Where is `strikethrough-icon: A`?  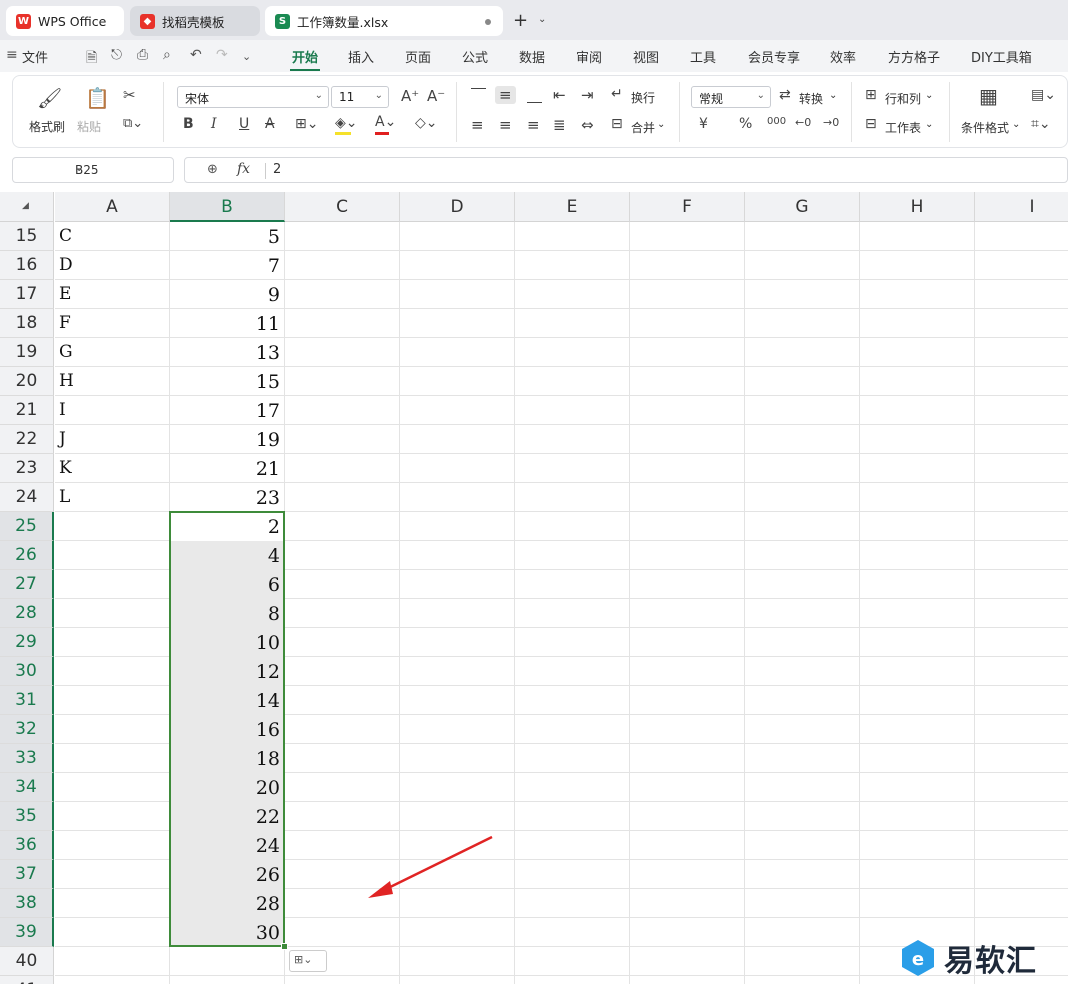
strikethrough-icon: A is located at coordinates (270, 124).